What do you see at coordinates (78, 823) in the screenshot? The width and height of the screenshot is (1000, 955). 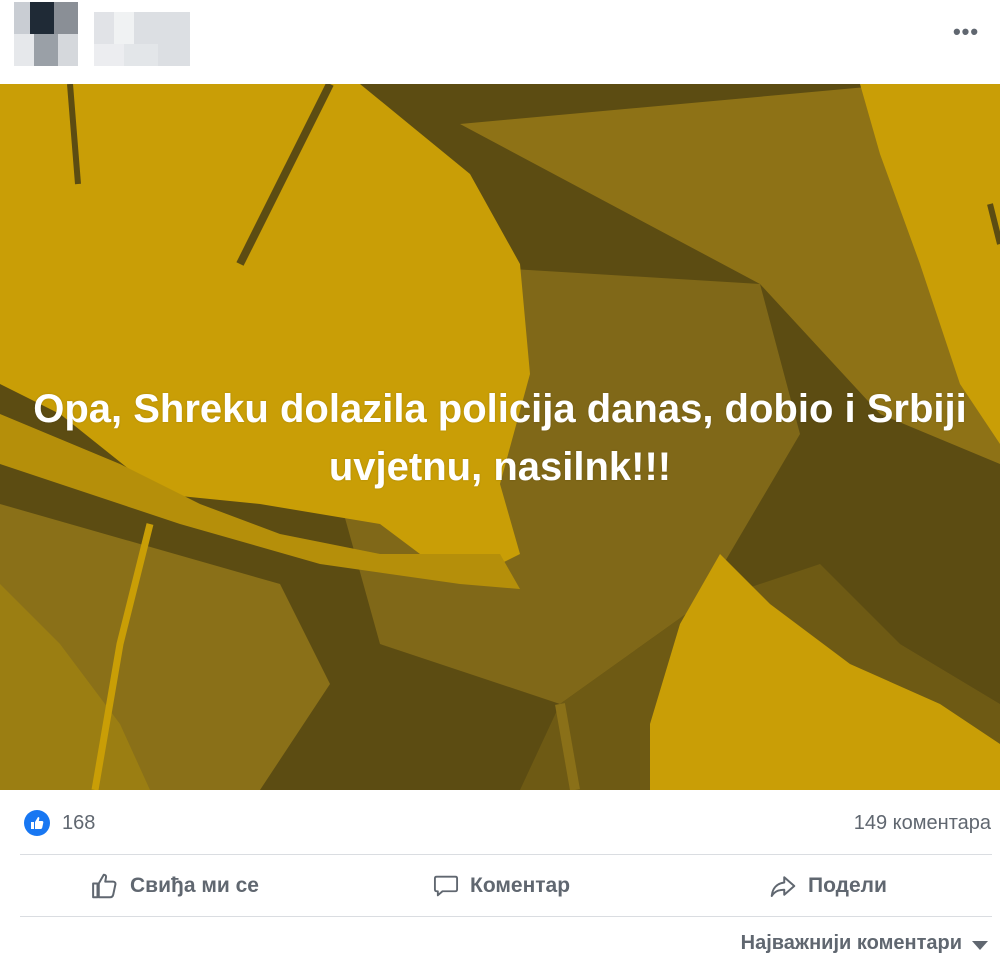 I see `likes-count: 168` at bounding box center [78, 823].